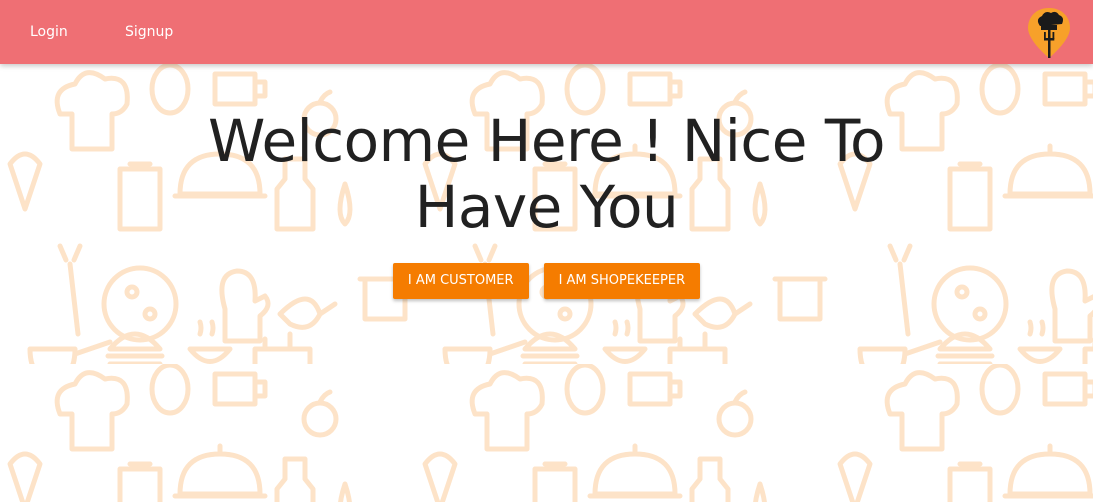 Image resolution: width=1093 pixels, height=502 pixels. What do you see at coordinates (1049, 33) in the screenshot?
I see `chef-hat-fork-pin-icon` at bounding box center [1049, 33].